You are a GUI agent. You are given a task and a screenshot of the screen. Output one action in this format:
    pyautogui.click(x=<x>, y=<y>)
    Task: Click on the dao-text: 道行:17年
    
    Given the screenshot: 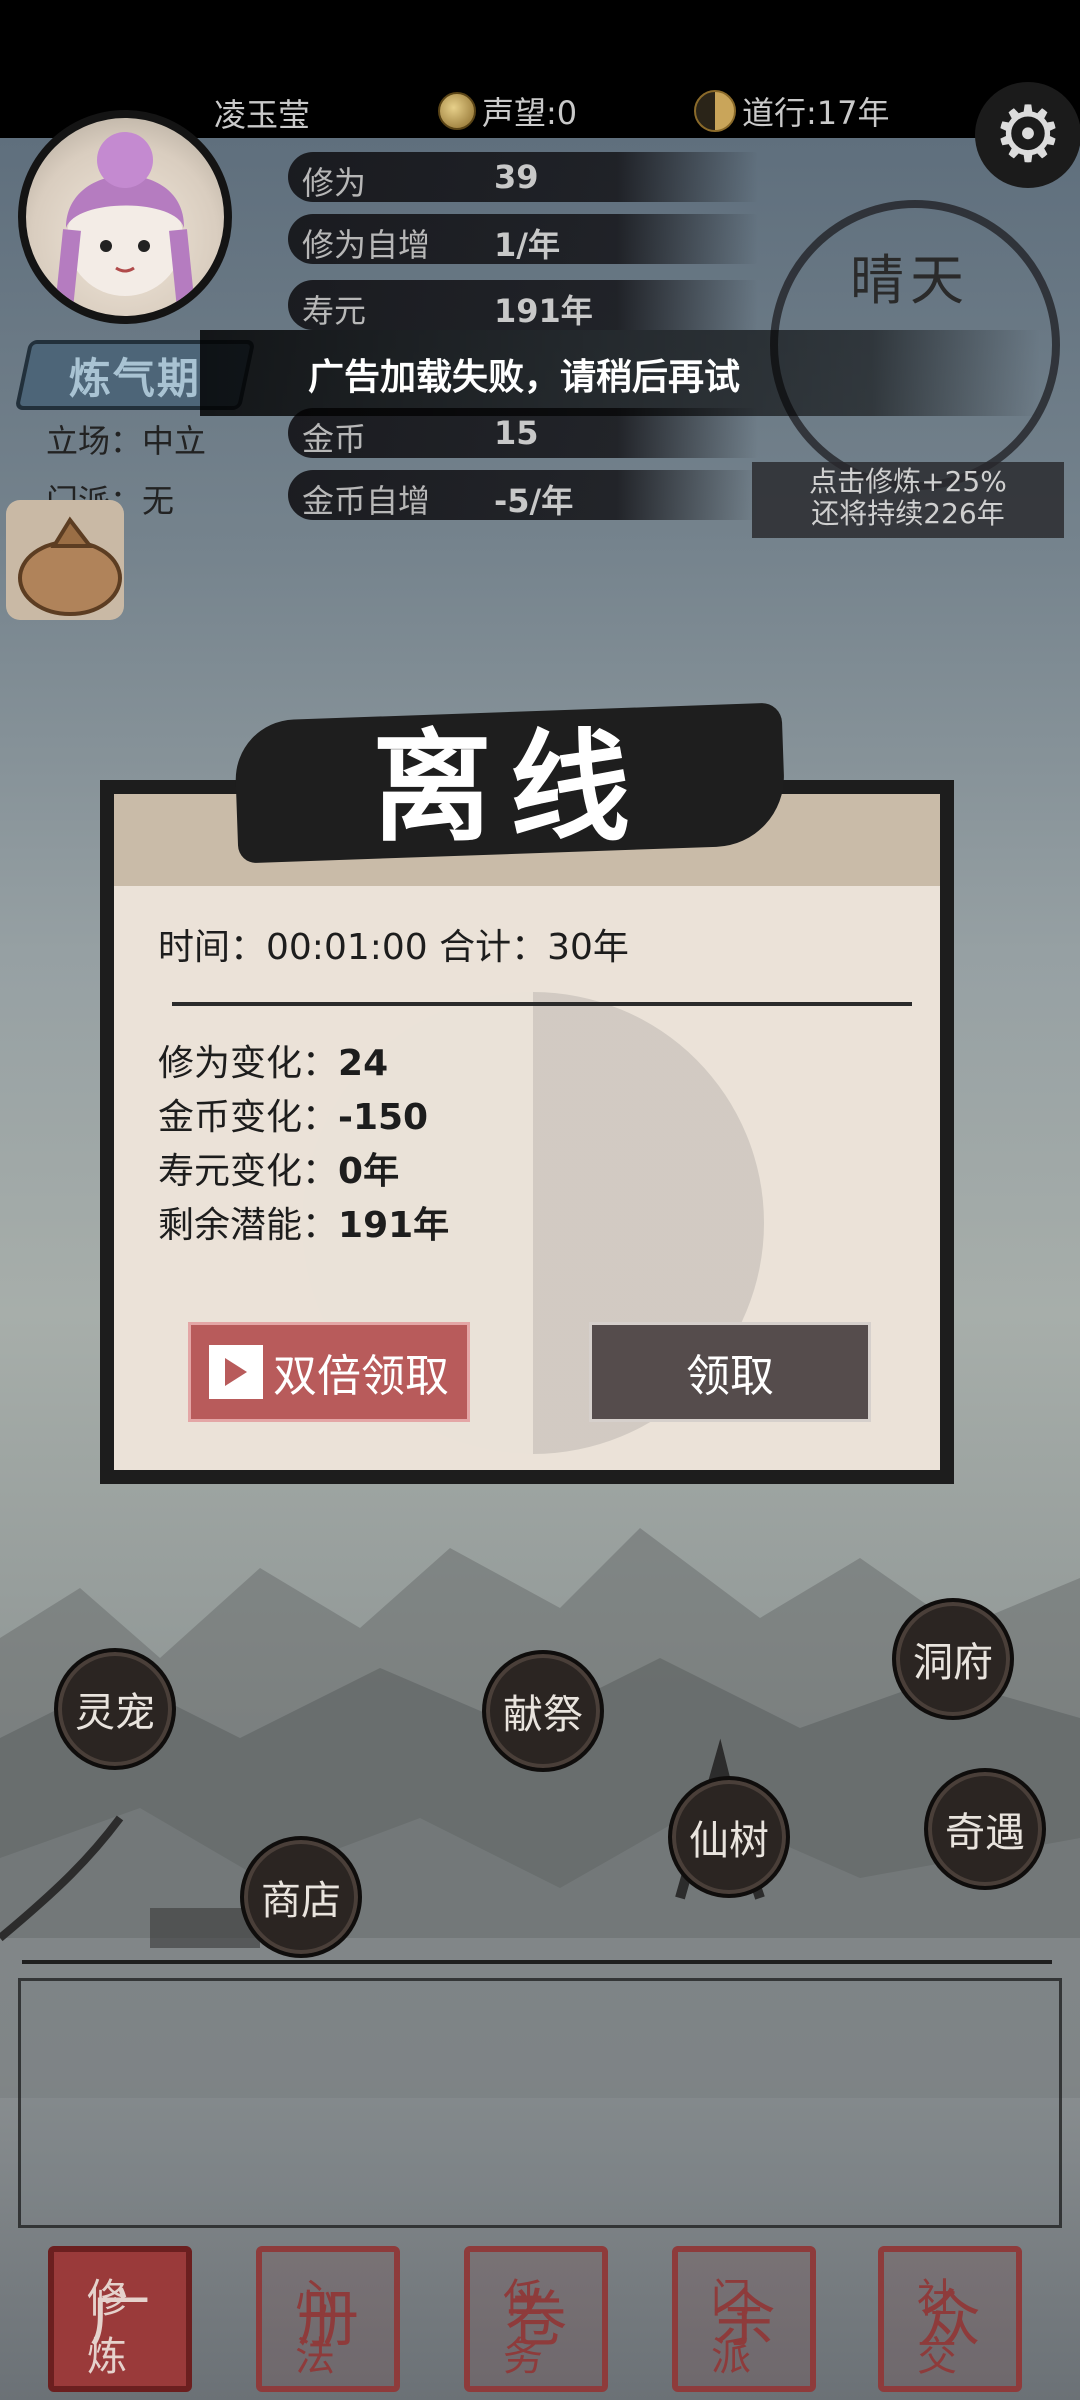 What is the action you would take?
    pyautogui.click(x=816, y=113)
    